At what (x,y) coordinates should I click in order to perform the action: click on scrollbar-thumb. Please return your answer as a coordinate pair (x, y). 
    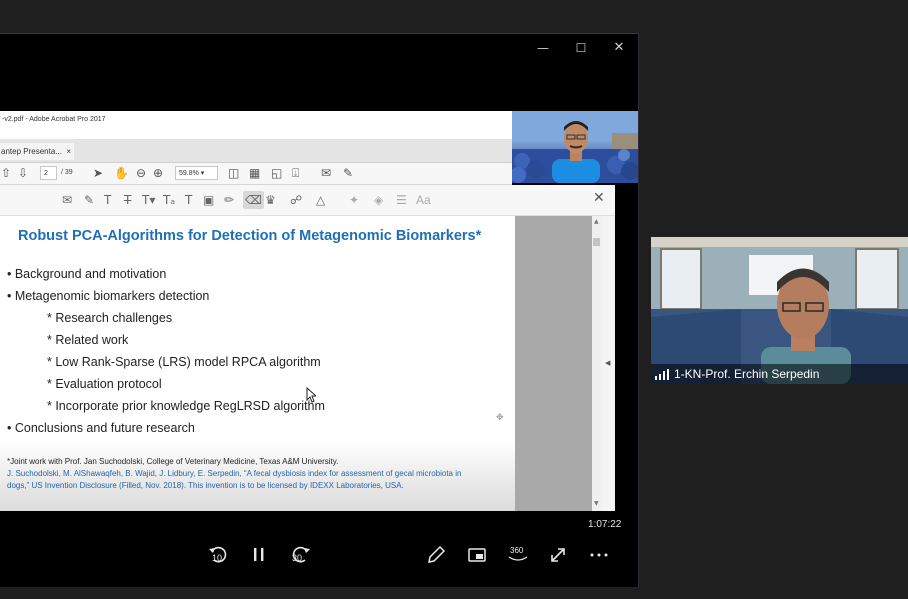
    Looking at the image, I should click on (596, 242).